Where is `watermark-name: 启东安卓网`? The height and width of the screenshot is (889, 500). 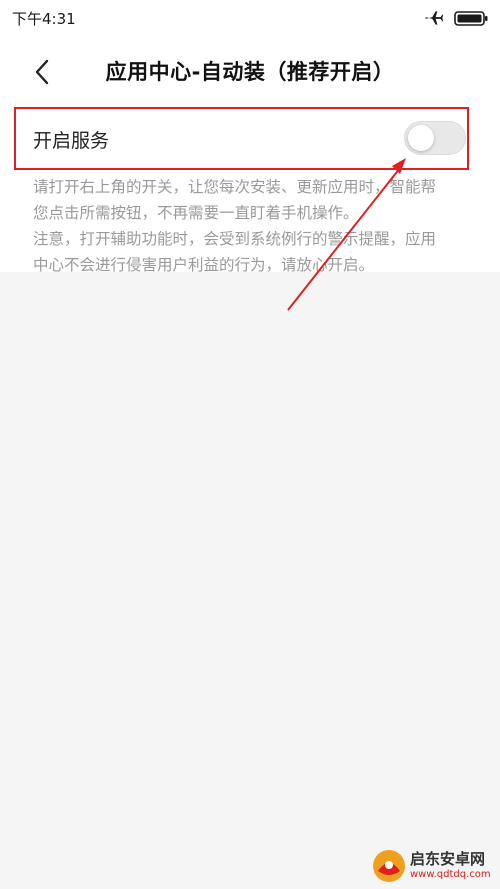 watermark-name: 启东安卓网 is located at coordinates (448, 859).